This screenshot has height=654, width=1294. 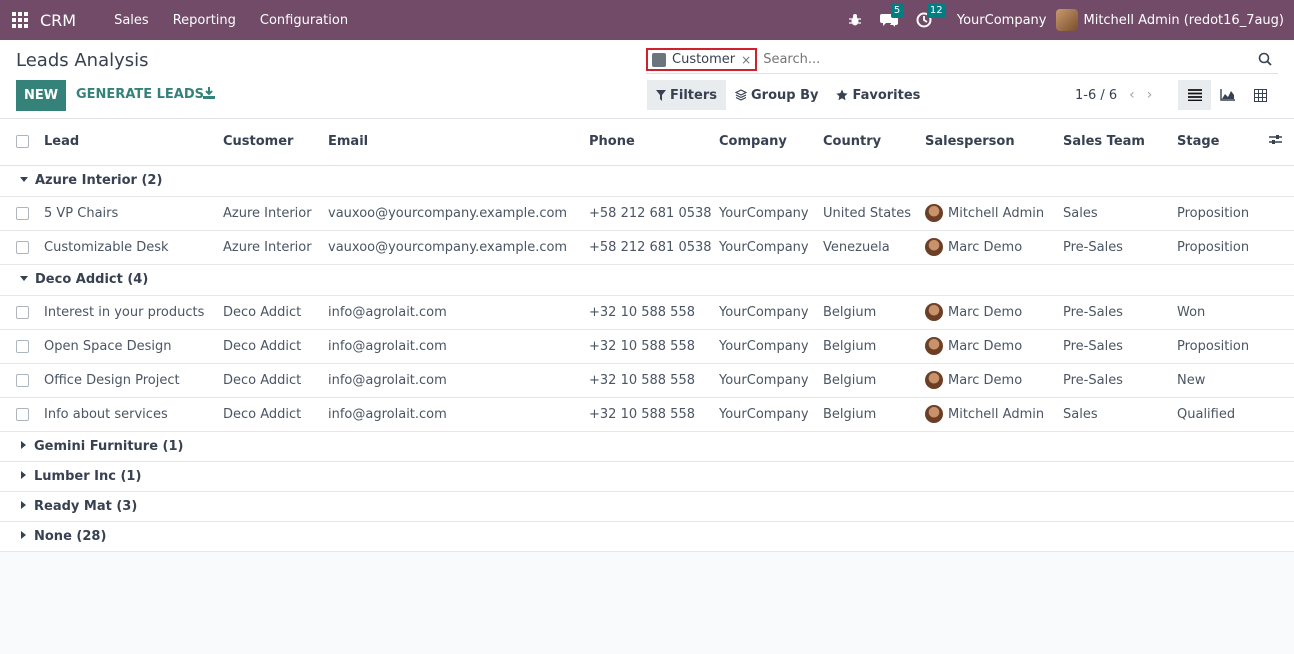 I want to click on column-customer: Customer, so click(x=275, y=142).